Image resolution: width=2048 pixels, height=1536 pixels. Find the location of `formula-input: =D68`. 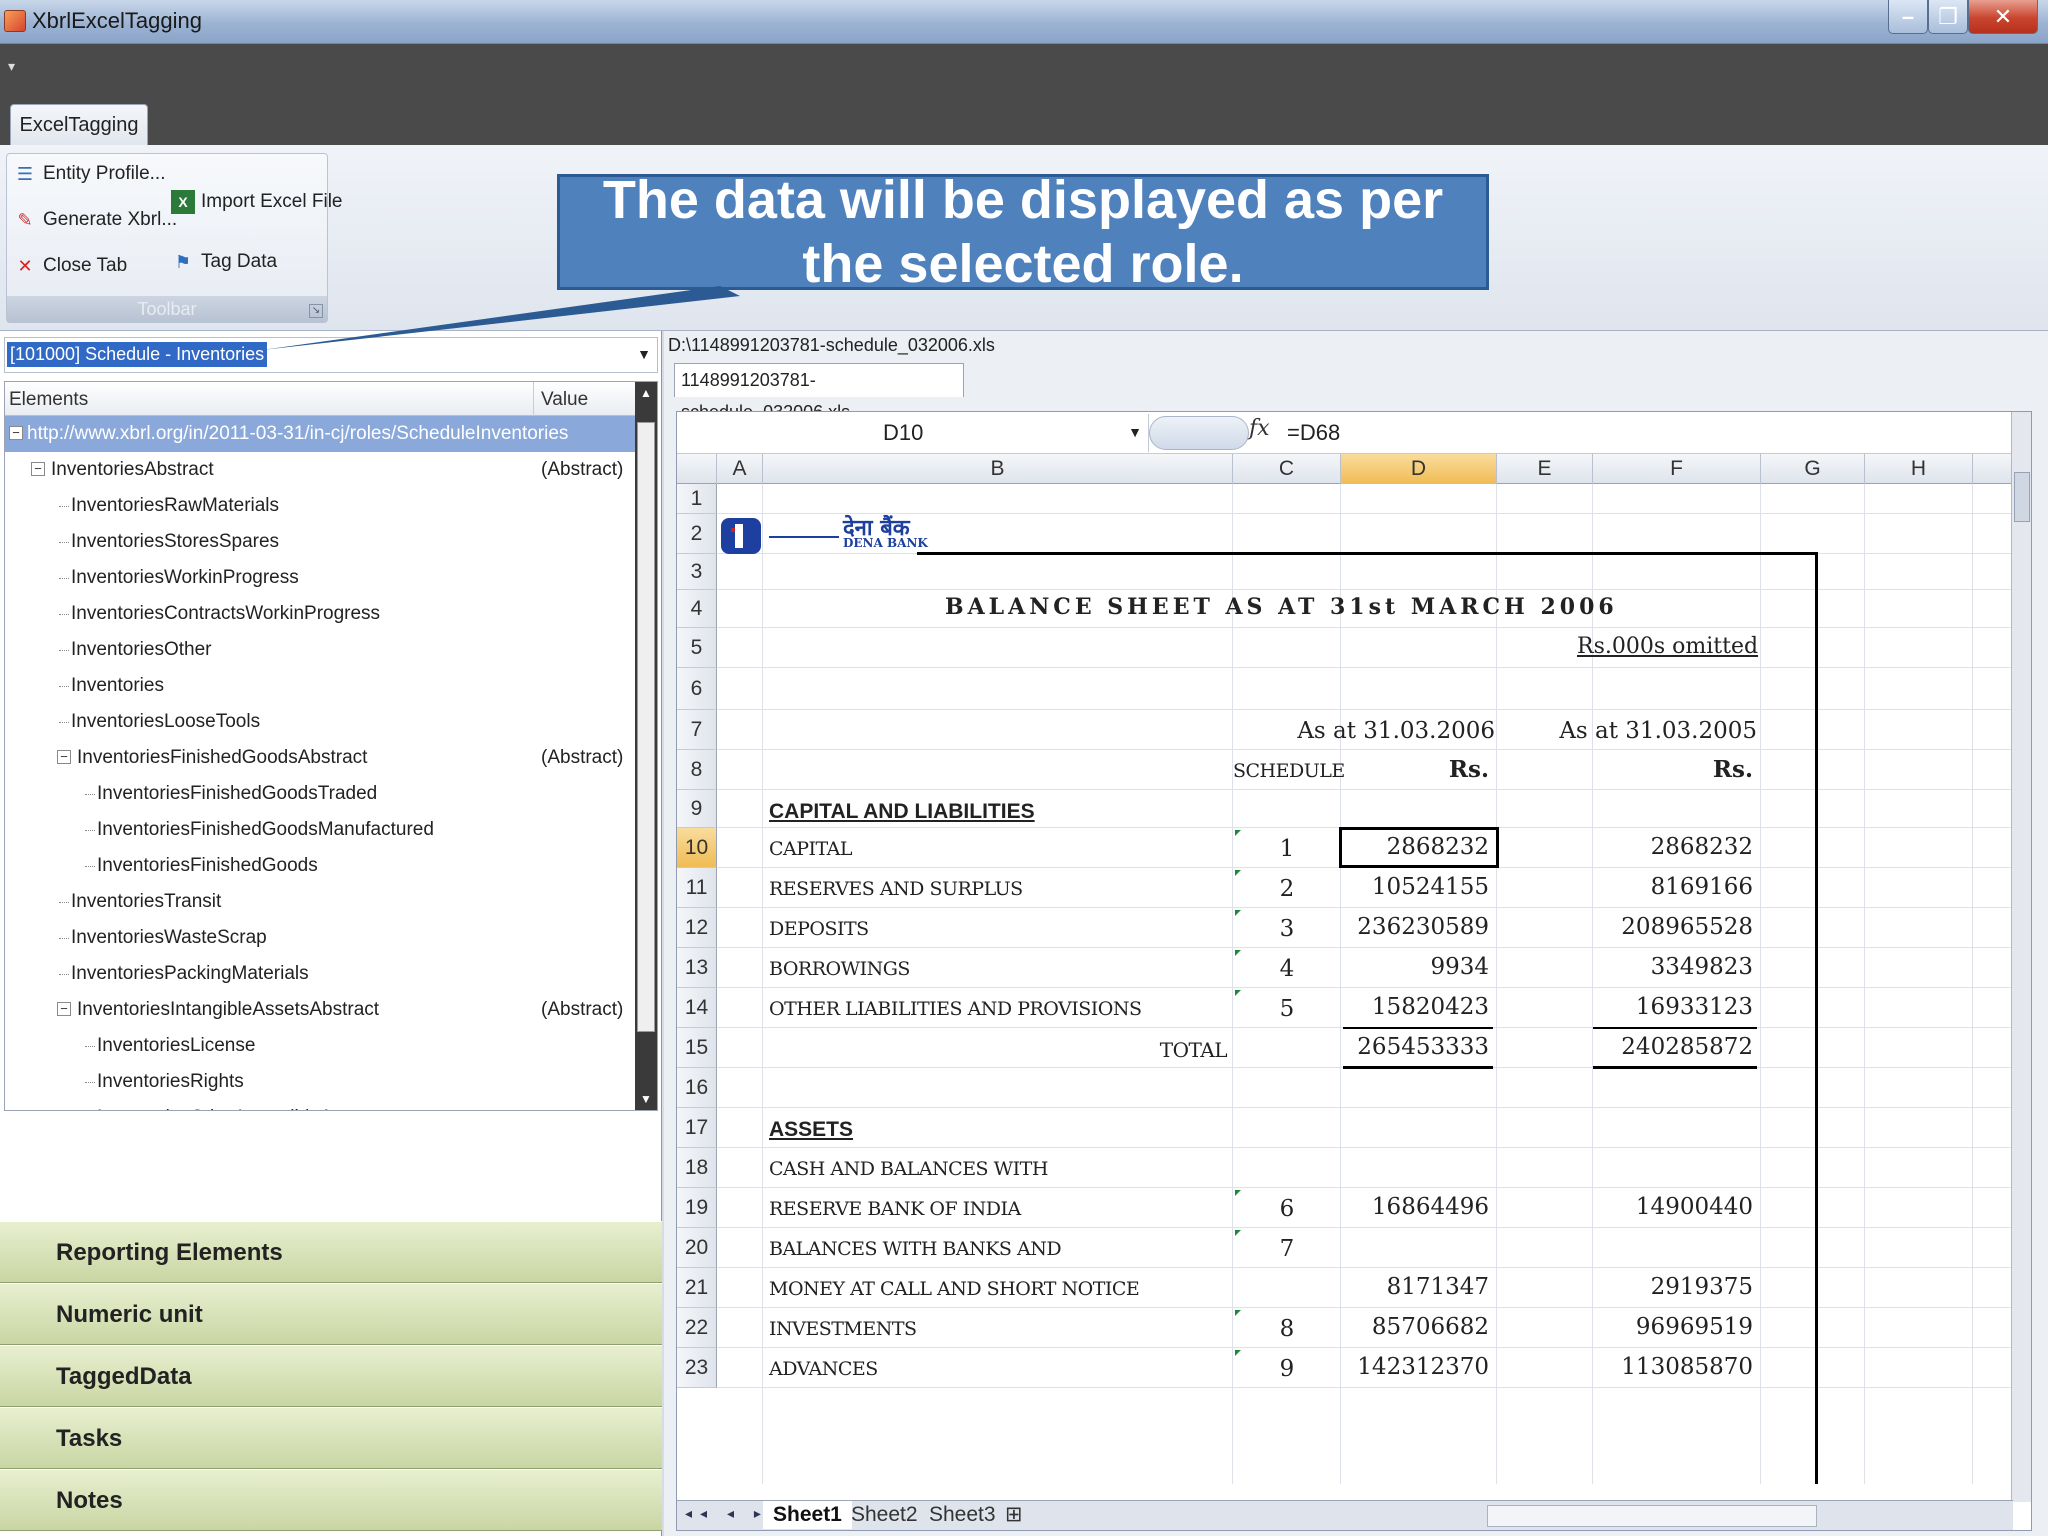

formula-input: =D68 is located at coordinates (1313, 433).